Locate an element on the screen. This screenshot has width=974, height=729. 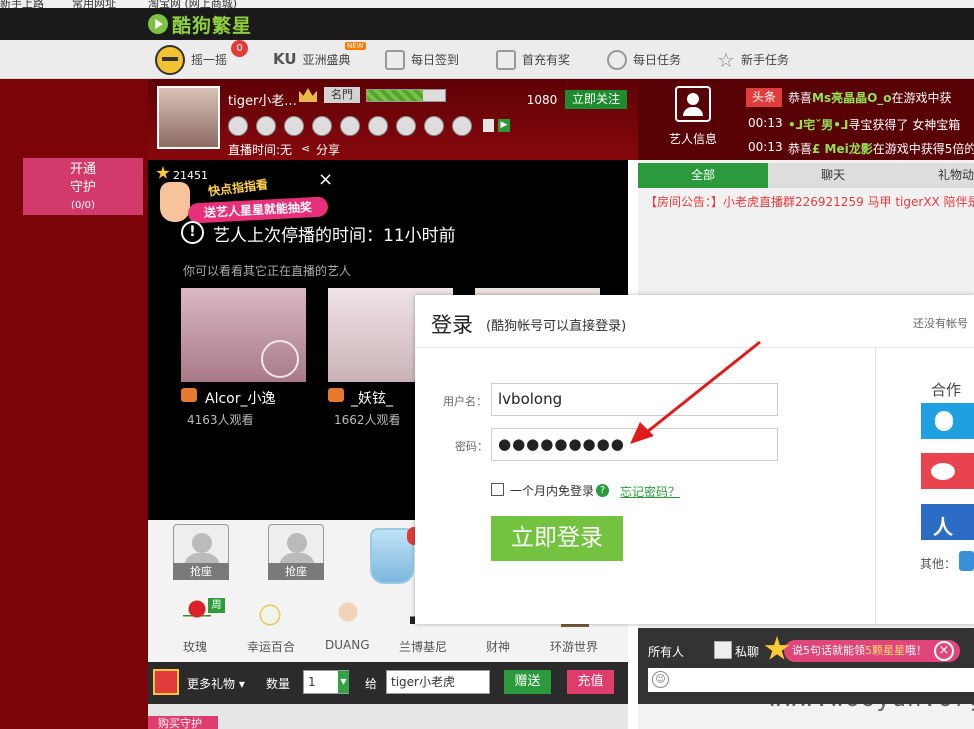
forgot-password-link: 忘记密码？ is located at coordinates (650, 491).